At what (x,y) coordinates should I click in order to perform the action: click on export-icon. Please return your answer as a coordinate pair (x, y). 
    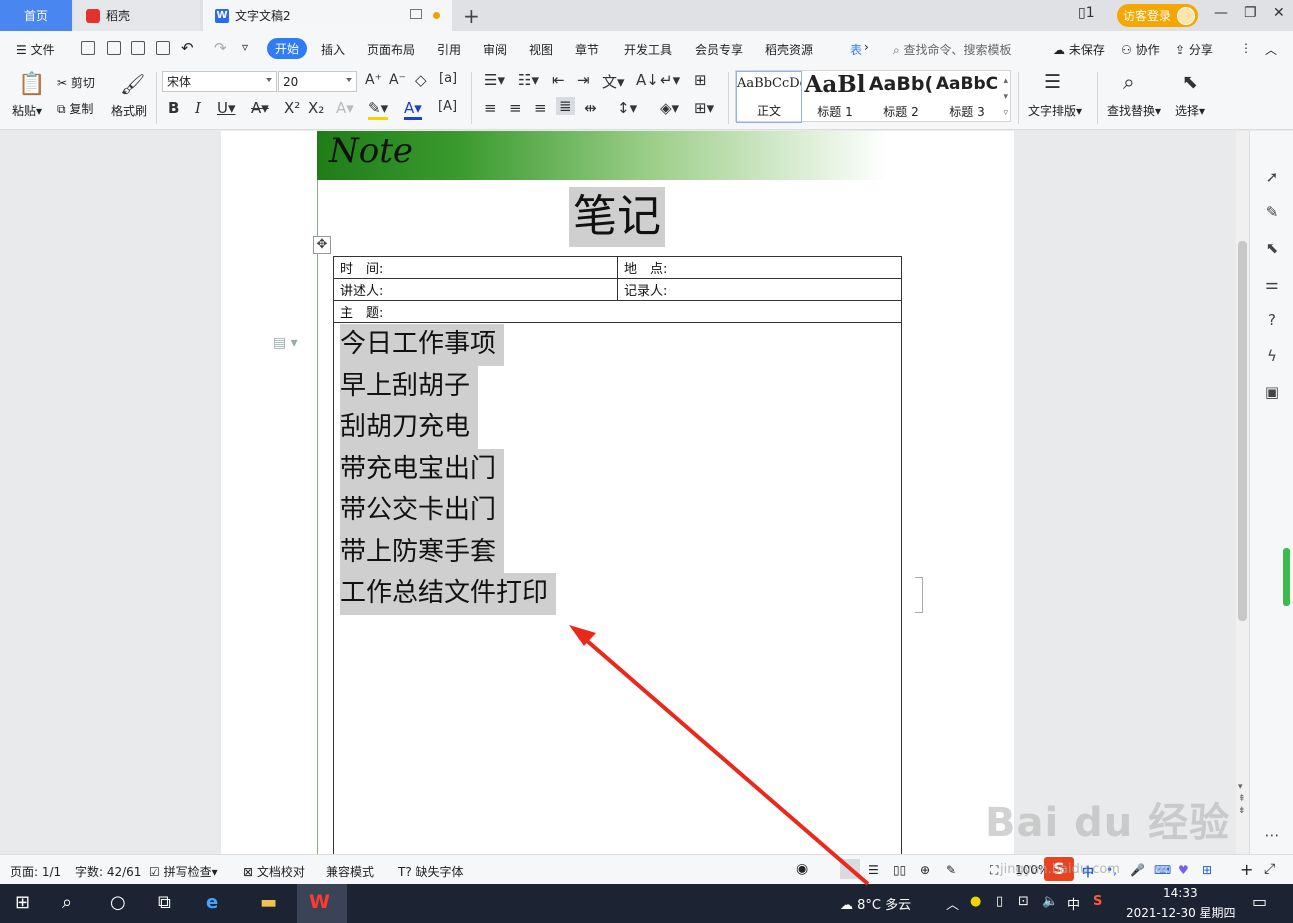
    Looking at the image, I should click on (114, 48).